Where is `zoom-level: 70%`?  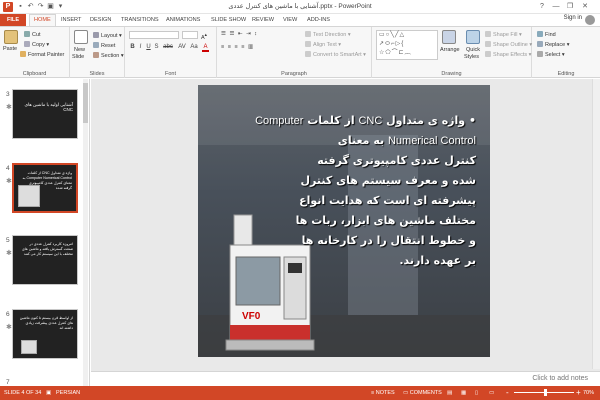 zoom-level: 70% is located at coordinates (588, 393).